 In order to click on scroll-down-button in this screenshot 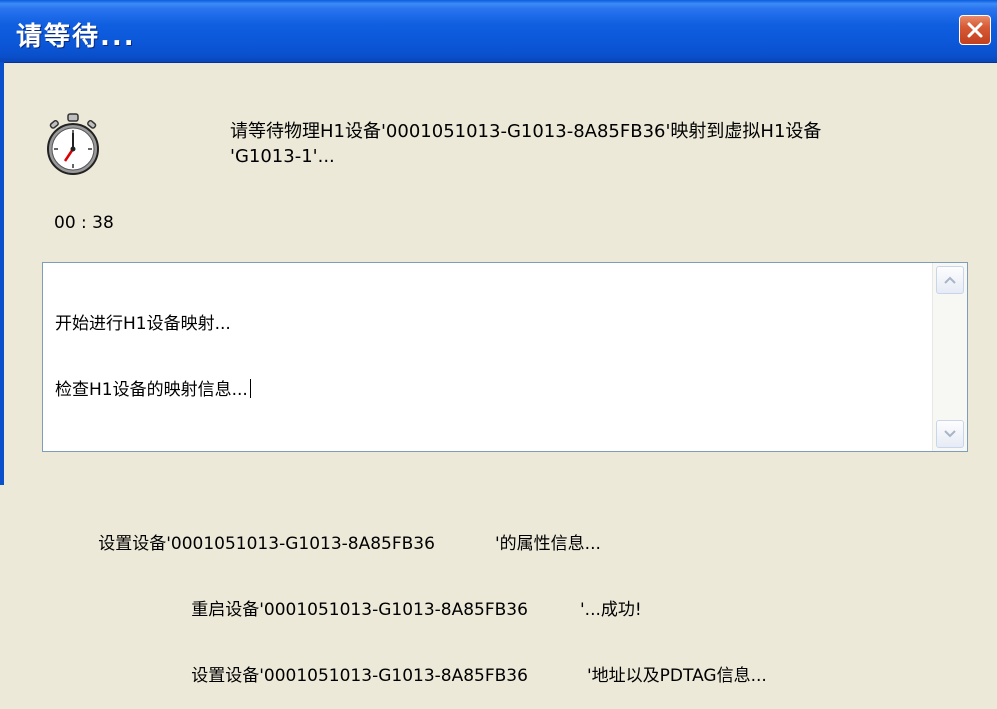, I will do `click(950, 434)`.